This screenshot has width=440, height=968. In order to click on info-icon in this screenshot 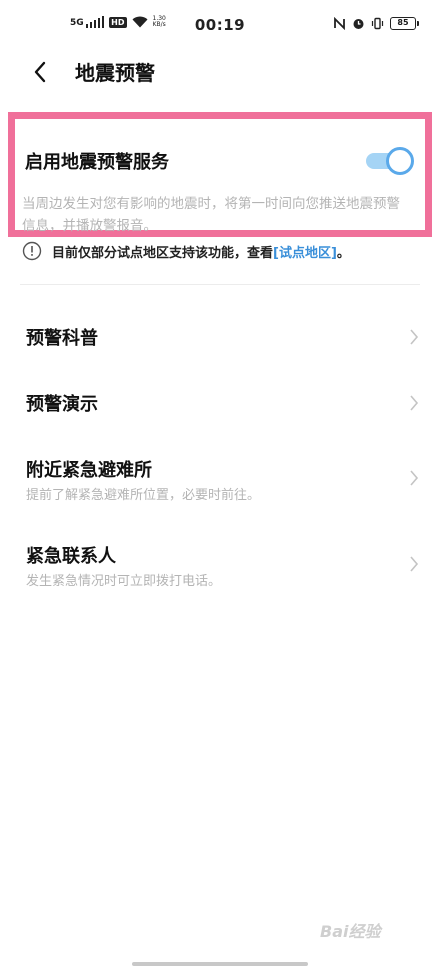, I will do `click(32, 251)`.